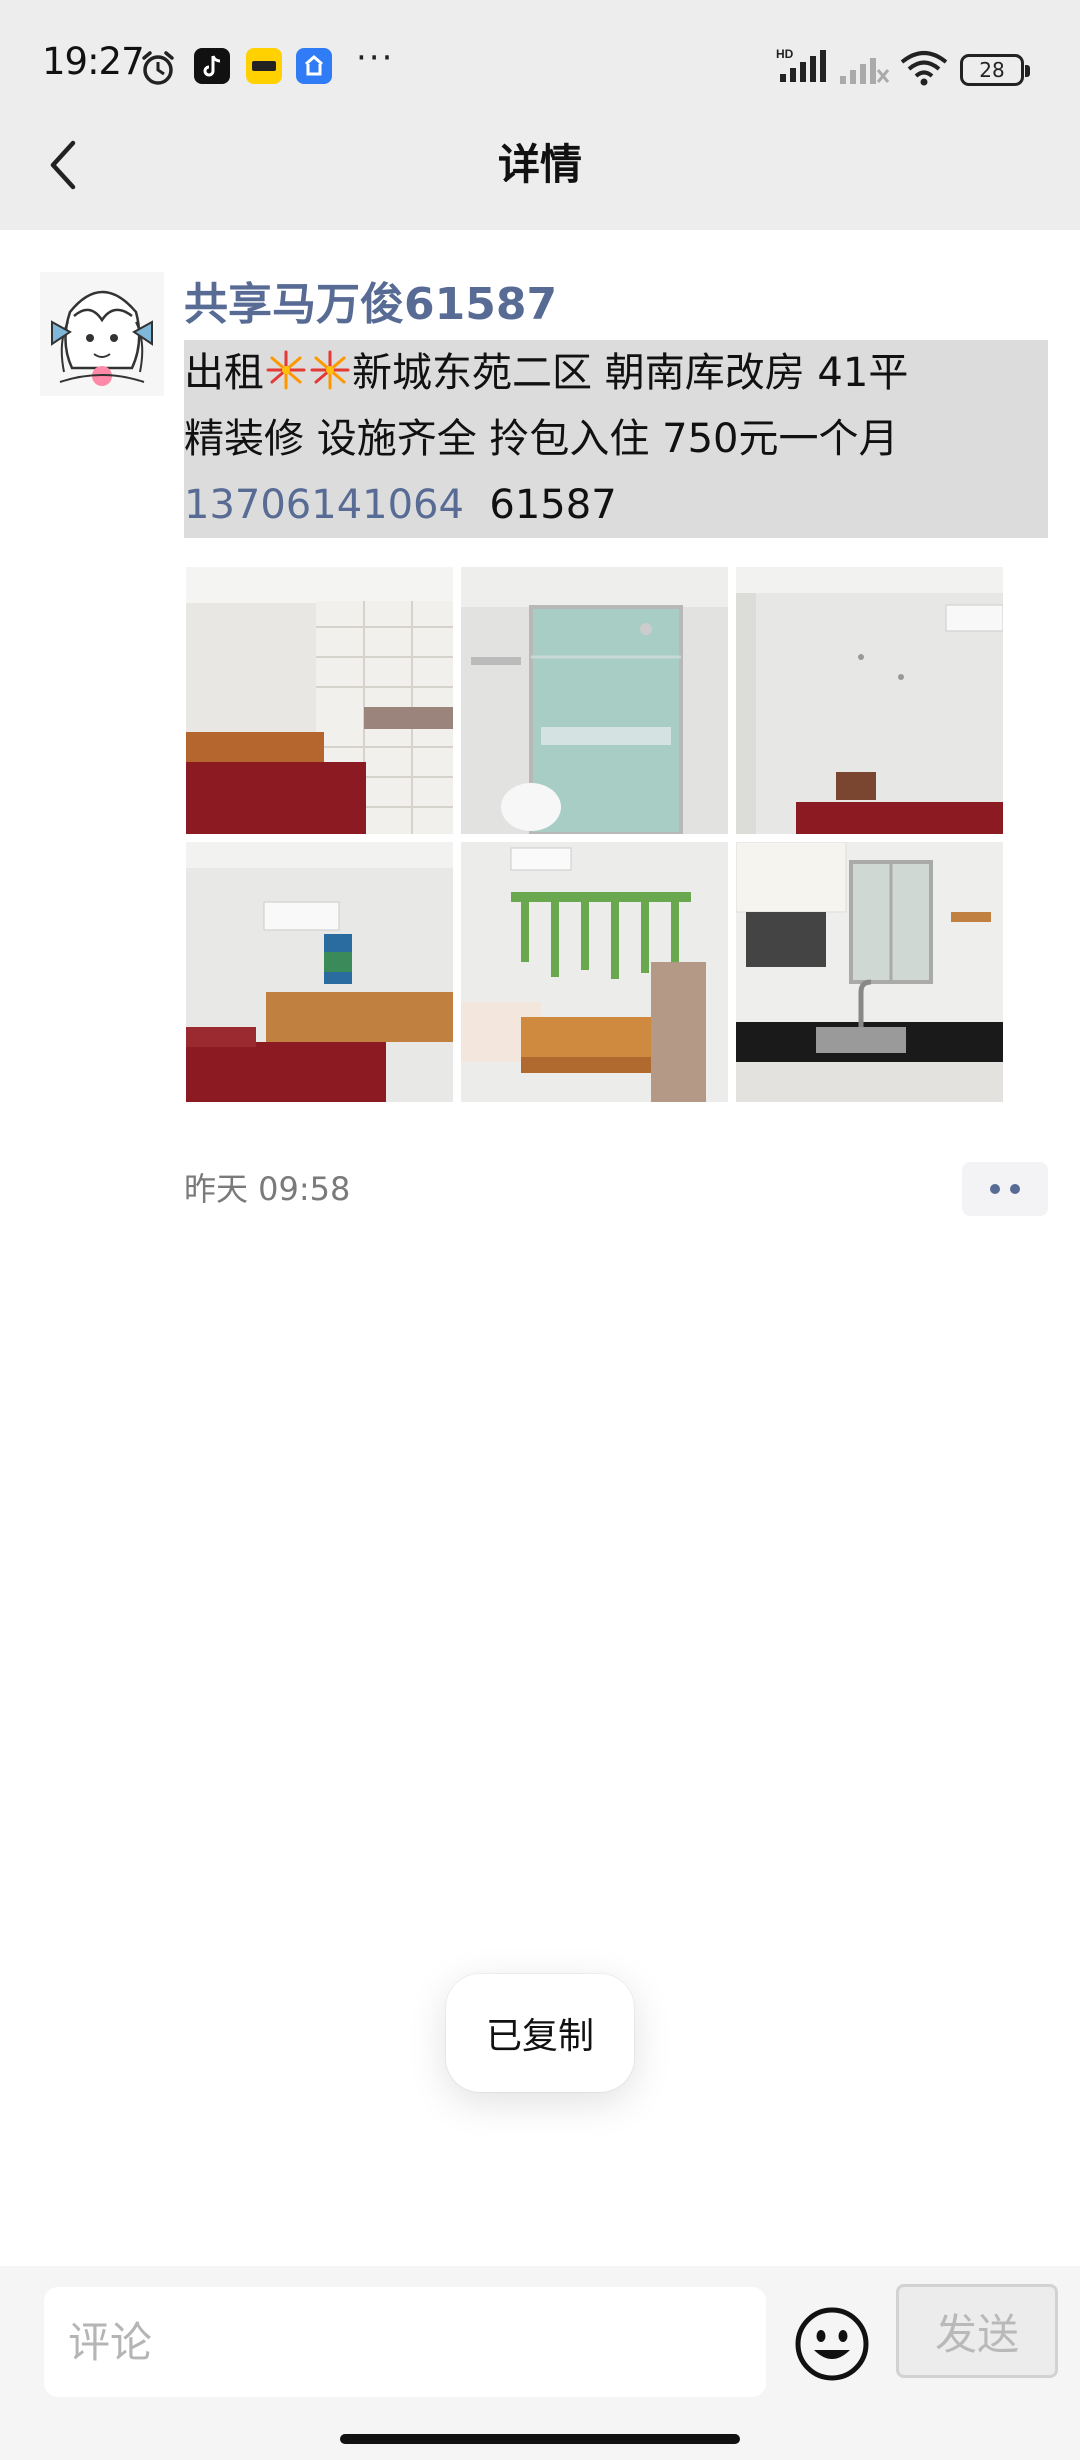 This screenshot has width=1080, height=2460. I want to click on bedroom-ac-photo, so click(319, 972).